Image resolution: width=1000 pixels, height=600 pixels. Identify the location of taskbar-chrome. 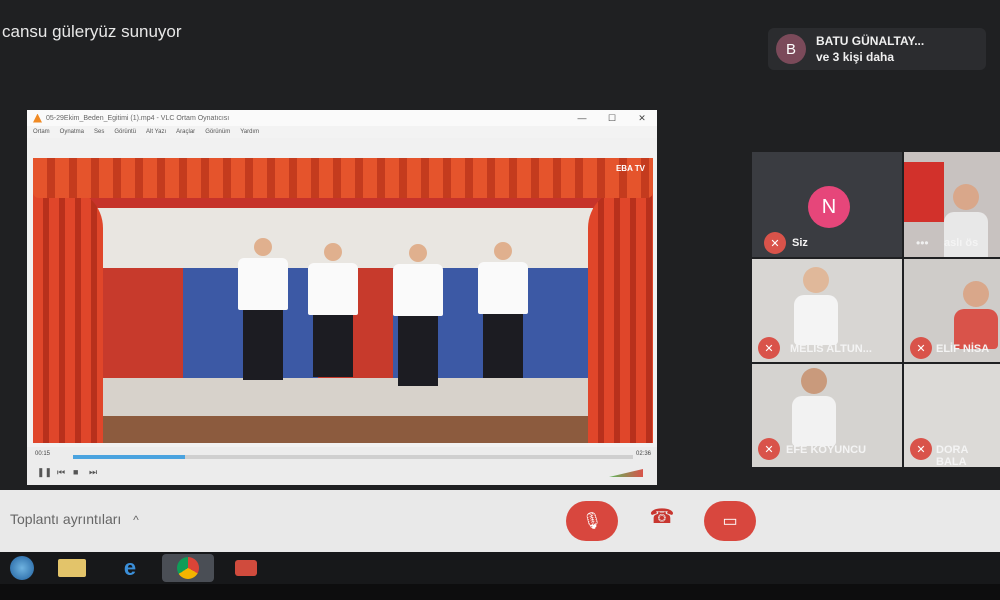
(188, 568).